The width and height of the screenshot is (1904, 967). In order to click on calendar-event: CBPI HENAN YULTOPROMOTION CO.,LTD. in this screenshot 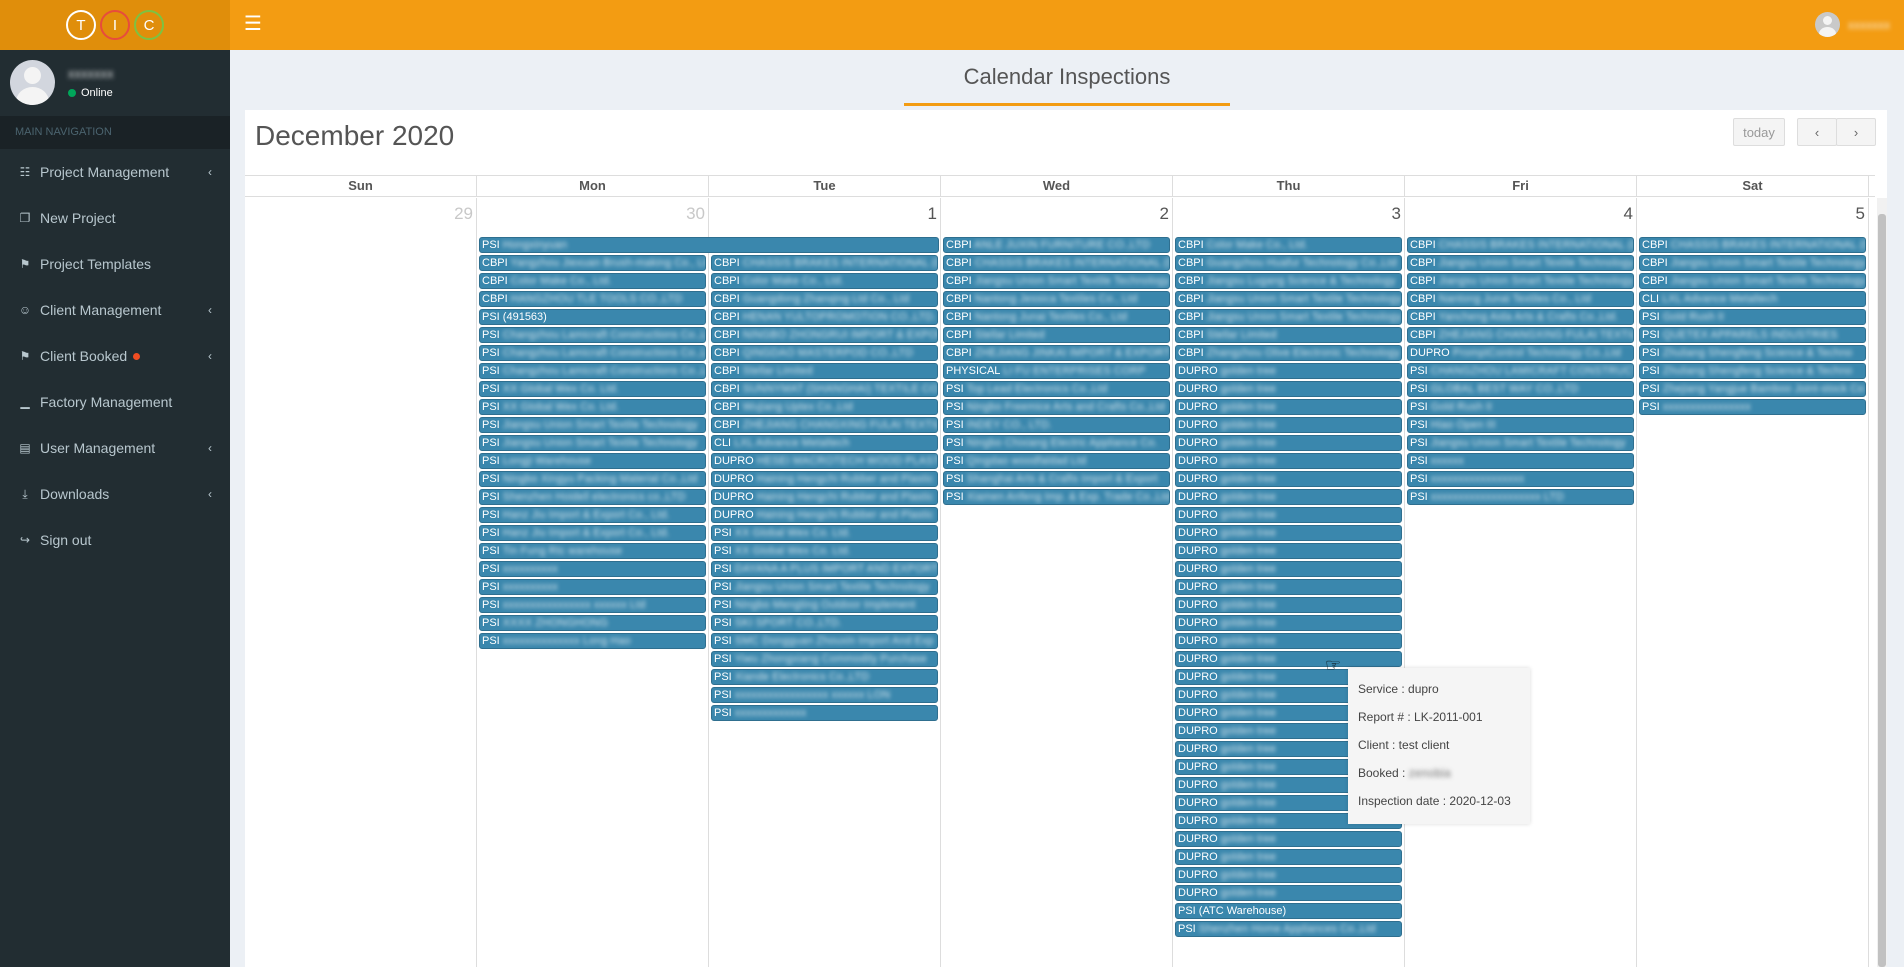, I will do `click(824, 317)`.